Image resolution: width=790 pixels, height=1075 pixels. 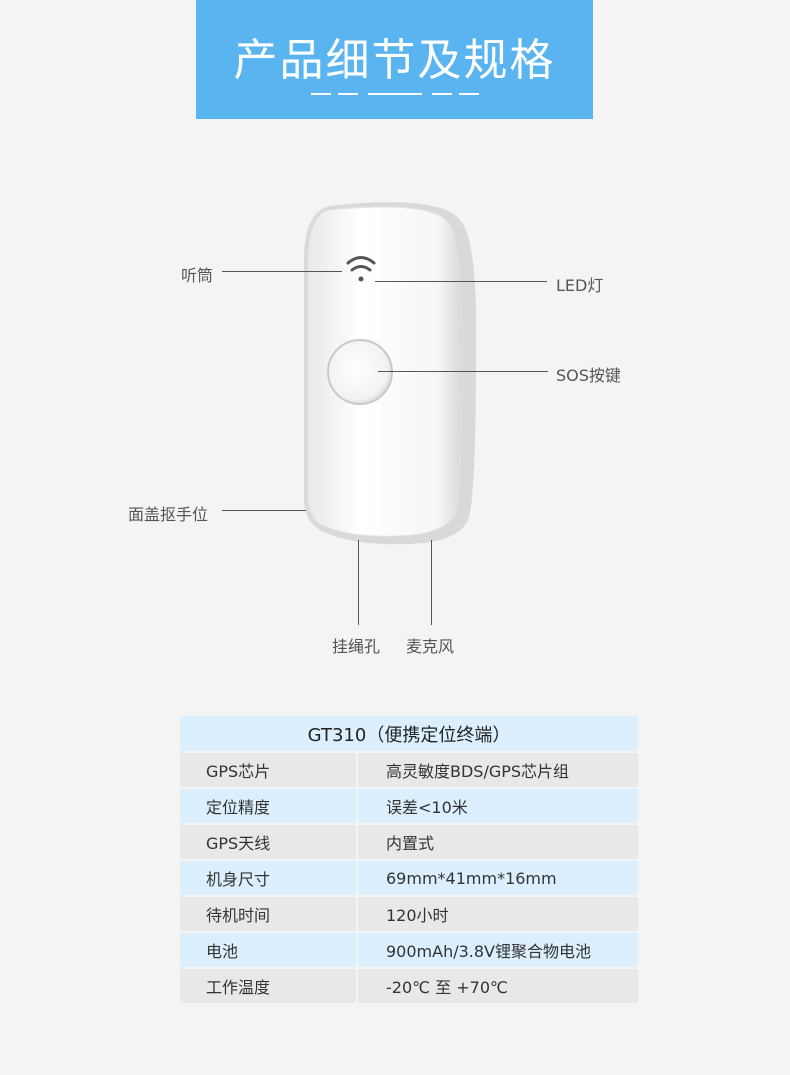 What do you see at coordinates (498, 879) in the screenshot?
I see `spec-value: 69mm*41mm*16mm` at bounding box center [498, 879].